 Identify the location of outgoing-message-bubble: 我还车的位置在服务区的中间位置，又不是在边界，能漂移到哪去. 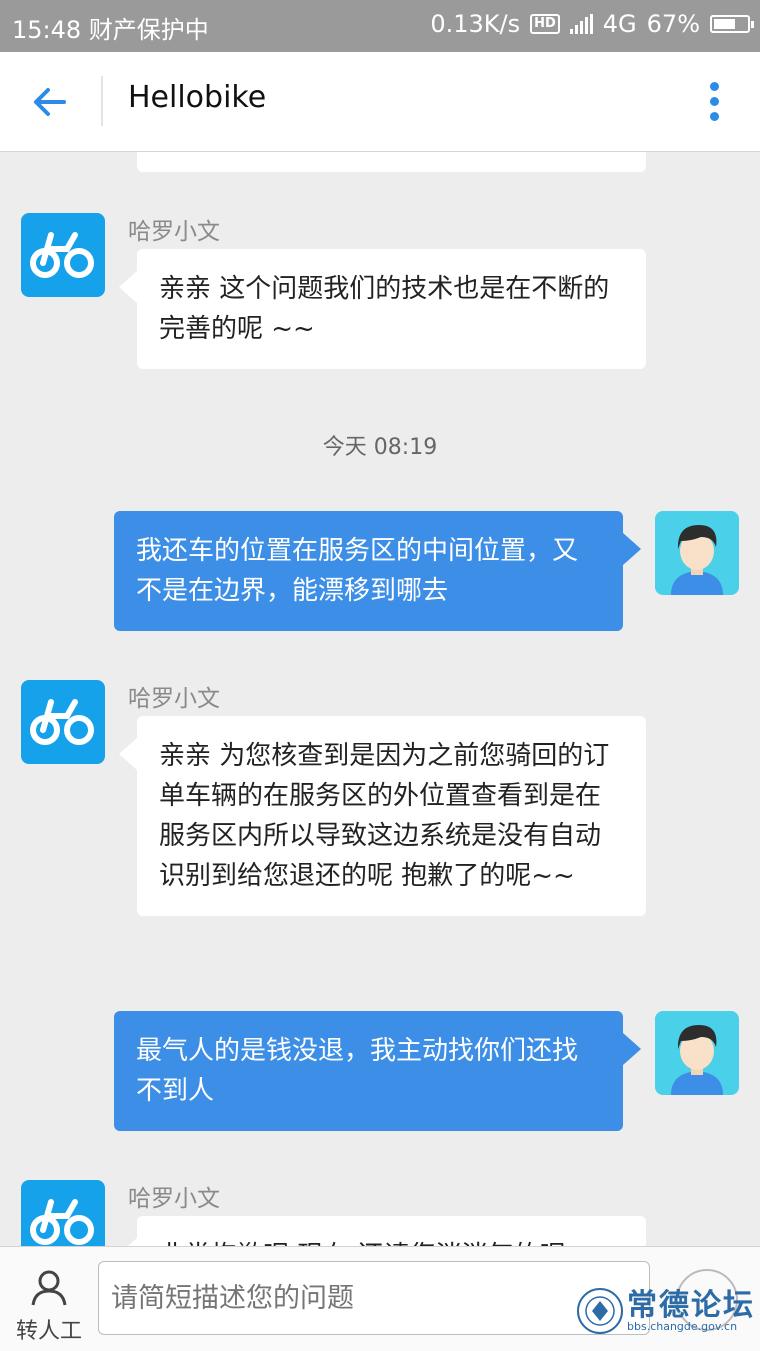
(377, 571).